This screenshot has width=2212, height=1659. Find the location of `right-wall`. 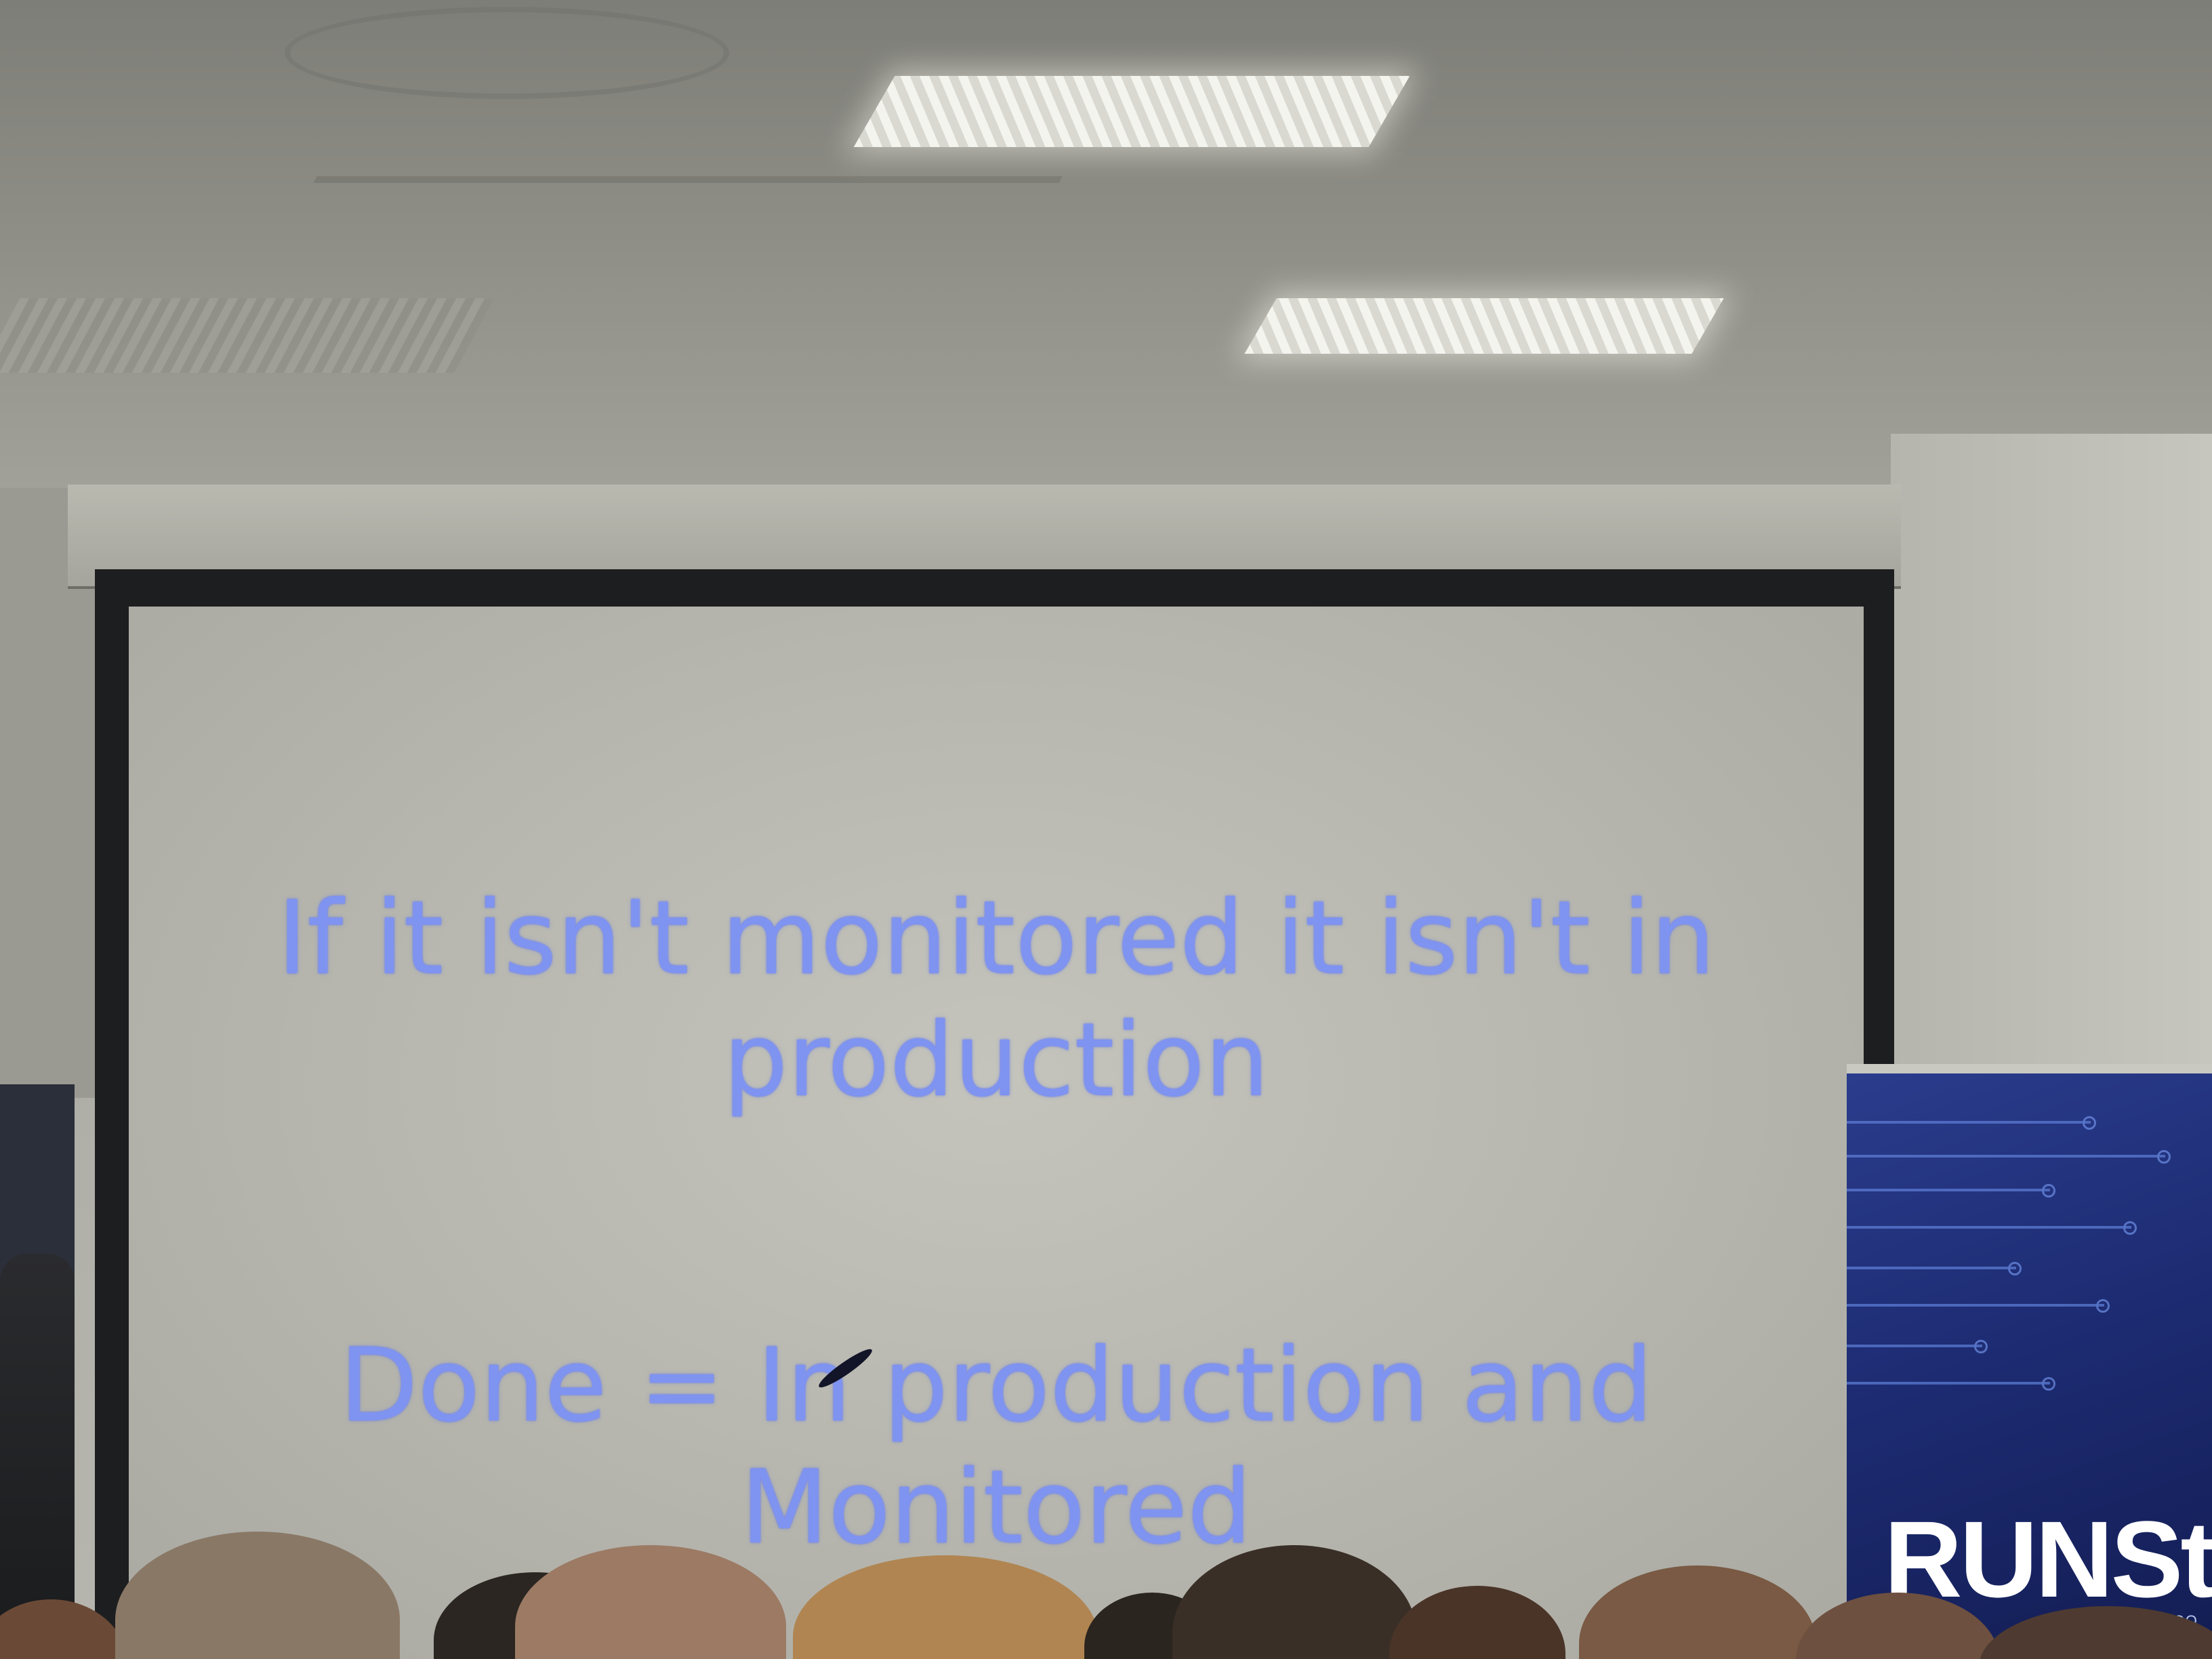

right-wall is located at coordinates (2051, 752).